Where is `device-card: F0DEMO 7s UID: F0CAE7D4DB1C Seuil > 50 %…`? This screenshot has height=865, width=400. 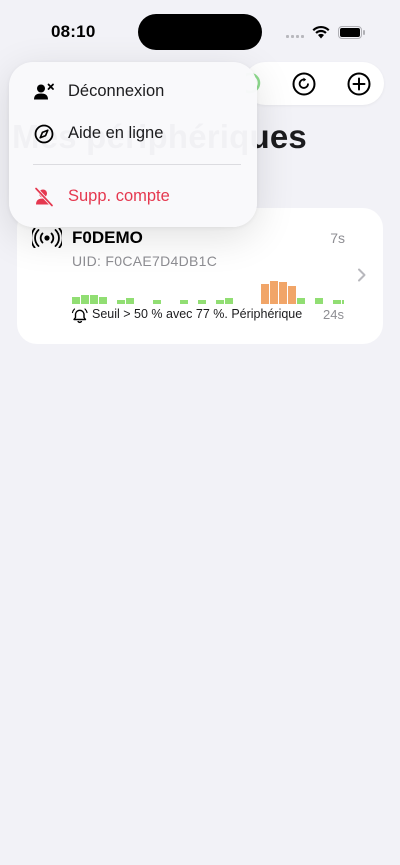
device-card: F0DEMO 7s UID: F0CAE7D4DB1C Seuil > 50 %… is located at coordinates (200, 276).